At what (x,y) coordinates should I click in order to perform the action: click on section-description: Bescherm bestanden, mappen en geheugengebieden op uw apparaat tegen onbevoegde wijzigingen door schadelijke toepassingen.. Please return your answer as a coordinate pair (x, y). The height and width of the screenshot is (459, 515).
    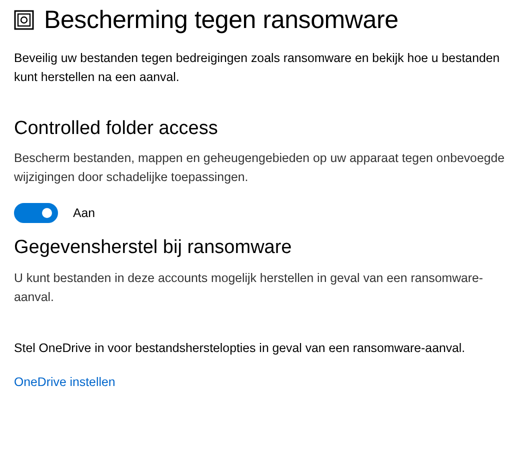
    Looking at the image, I should click on (259, 168).